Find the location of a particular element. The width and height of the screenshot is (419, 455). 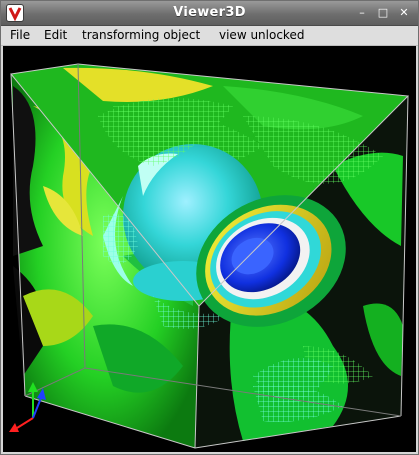

menu-edit: Edit is located at coordinates (55, 35).